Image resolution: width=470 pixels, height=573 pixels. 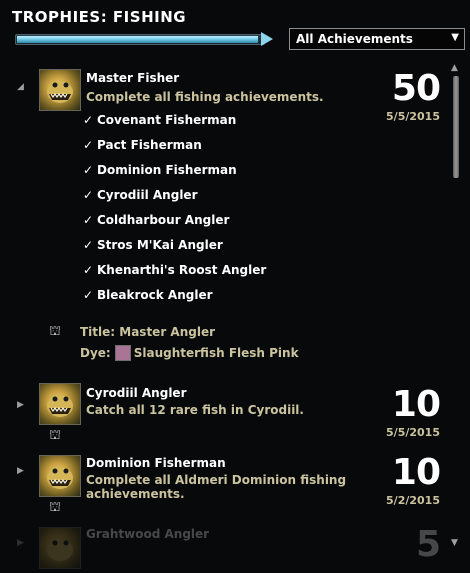 I want to click on sub-achievement-item: ✓ Pact Fisherman, so click(x=142, y=145).